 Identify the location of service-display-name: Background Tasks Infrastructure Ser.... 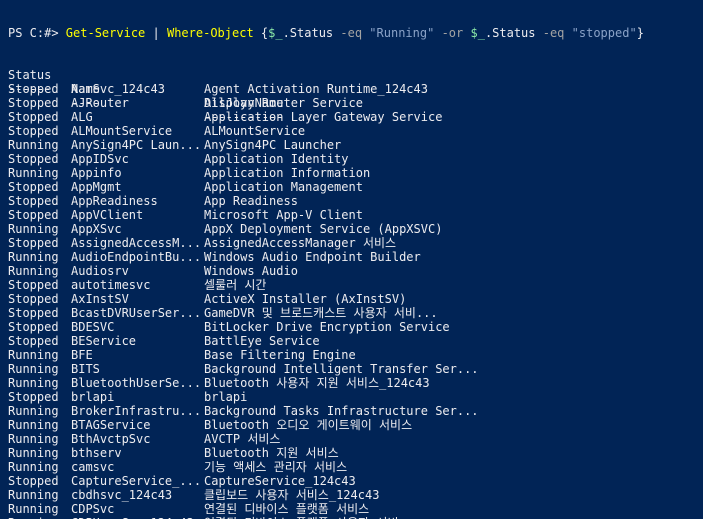
(341, 411).